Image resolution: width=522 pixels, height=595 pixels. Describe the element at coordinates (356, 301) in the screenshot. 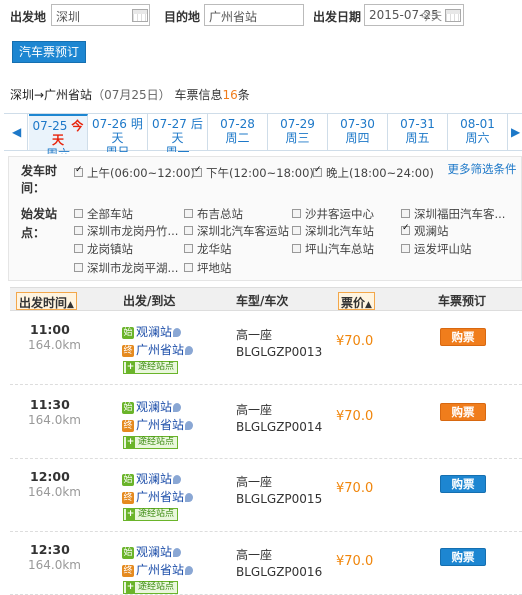

I see `sort-price-button: 票价▲` at that location.